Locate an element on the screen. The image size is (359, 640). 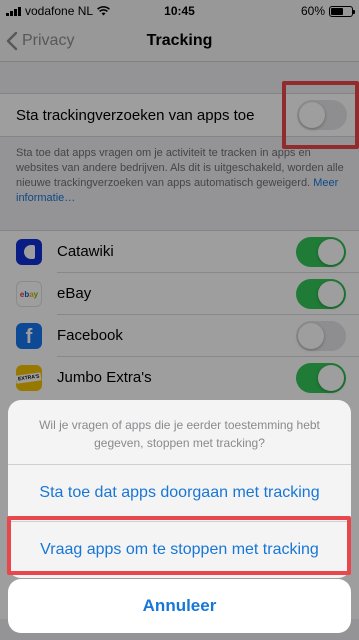
button-highlight-box is located at coordinates (179, 545).